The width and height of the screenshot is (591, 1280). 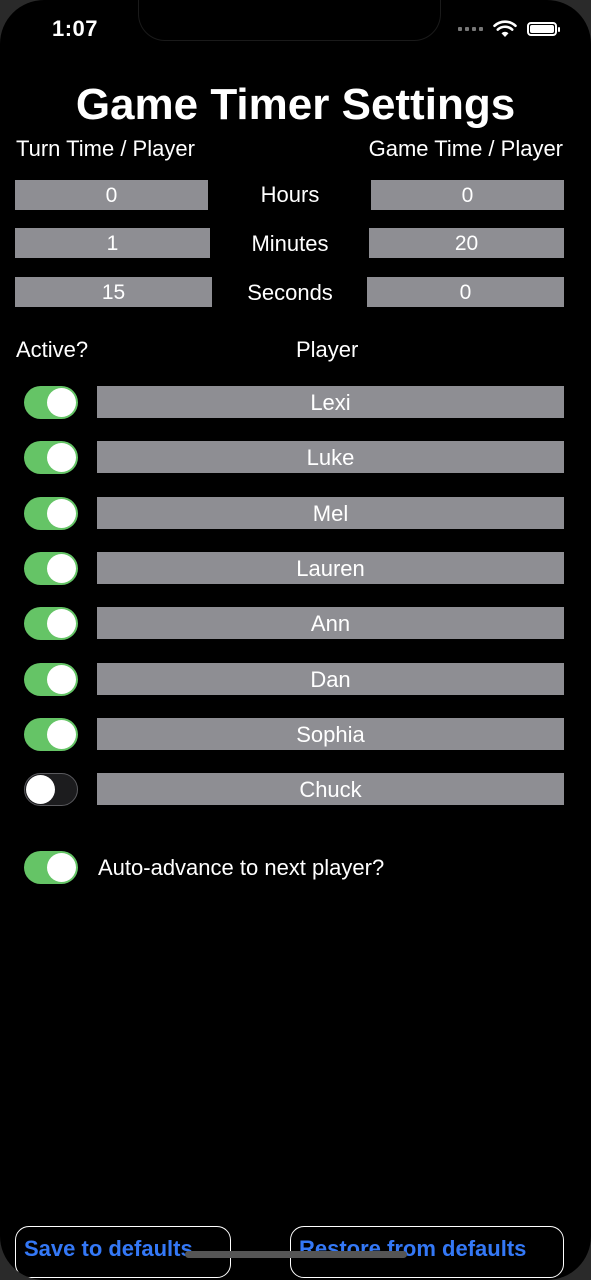 What do you see at coordinates (241, 867) in the screenshot?
I see `auto-advance-label: Auto-advance to next player?` at bounding box center [241, 867].